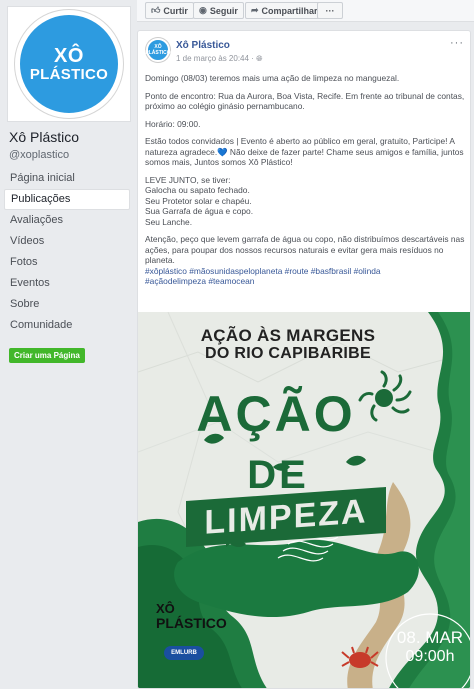  What do you see at coordinates (278, 475) in the screenshot?
I see `poster-title-de: DE` at bounding box center [278, 475].